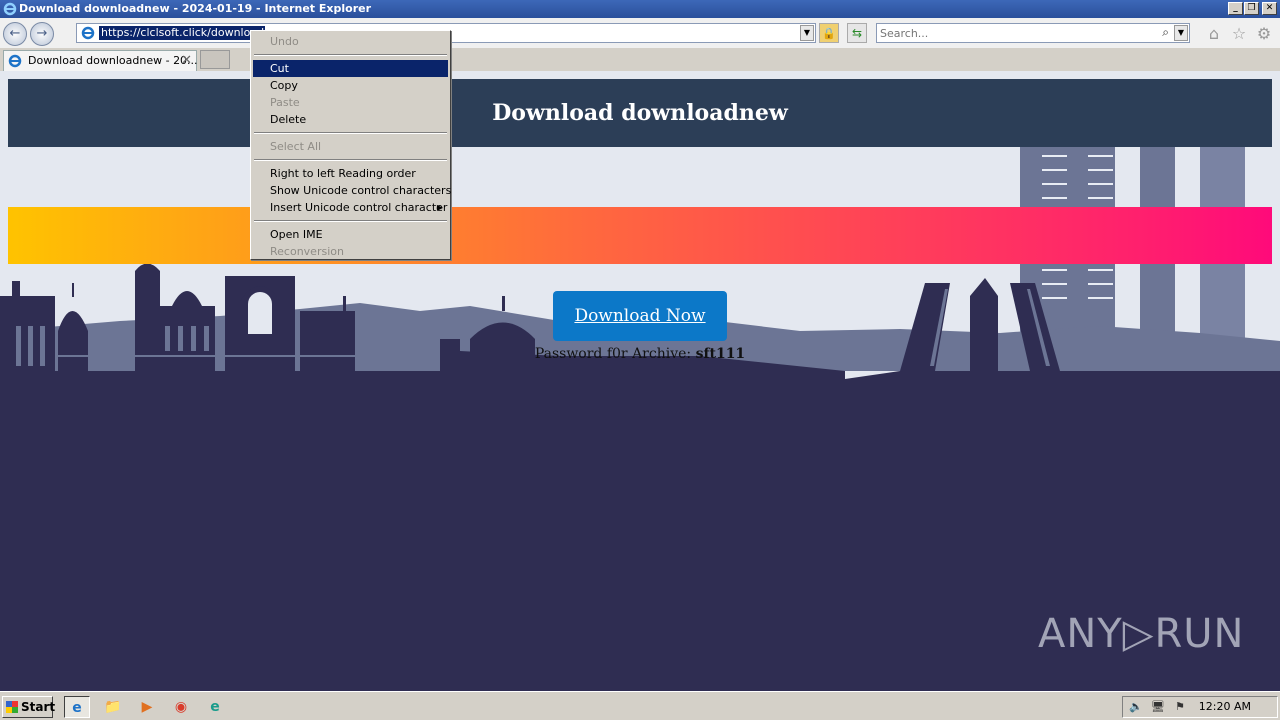  I want to click on forward-button: →, so click(42, 34).